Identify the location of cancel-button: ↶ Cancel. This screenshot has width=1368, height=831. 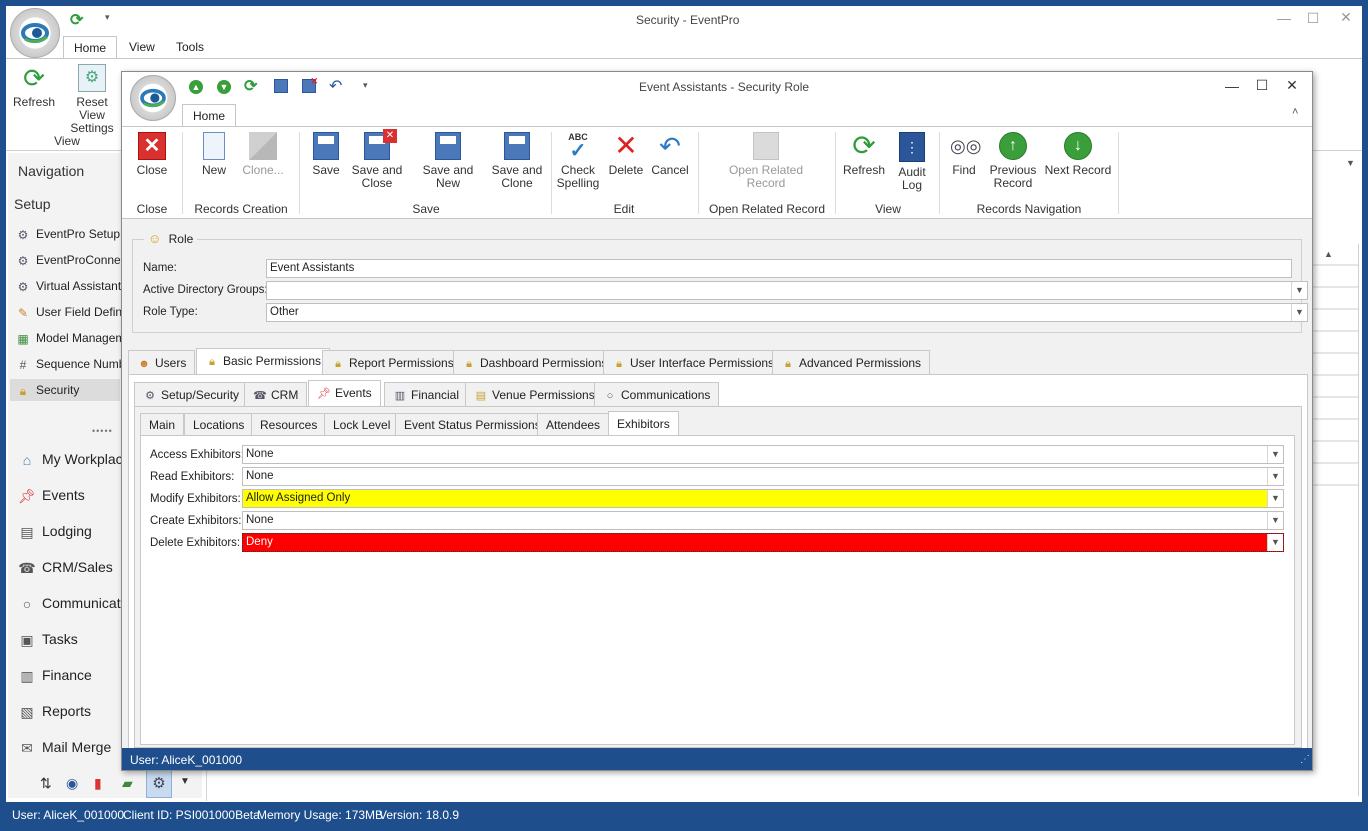
(670, 154).